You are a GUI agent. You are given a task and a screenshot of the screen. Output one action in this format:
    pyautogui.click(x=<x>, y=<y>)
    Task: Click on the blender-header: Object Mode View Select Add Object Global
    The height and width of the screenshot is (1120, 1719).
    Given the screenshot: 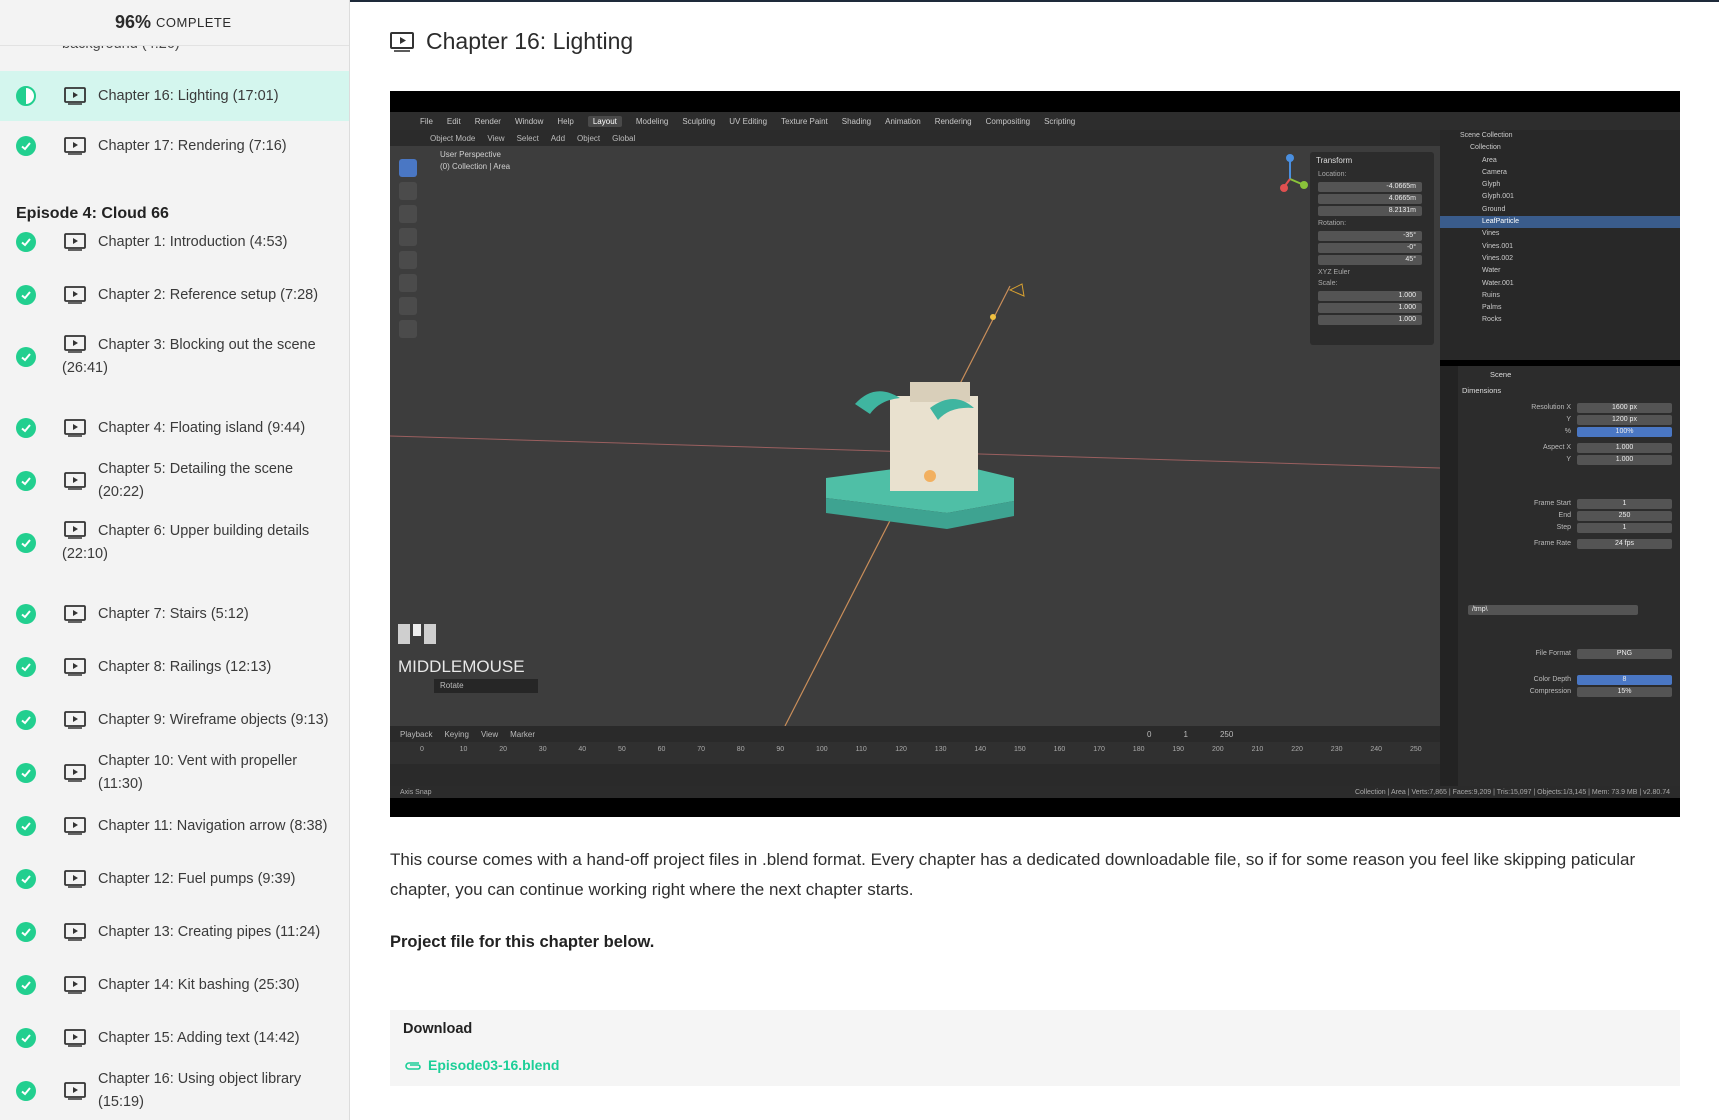 What is the action you would take?
    pyautogui.click(x=915, y=138)
    